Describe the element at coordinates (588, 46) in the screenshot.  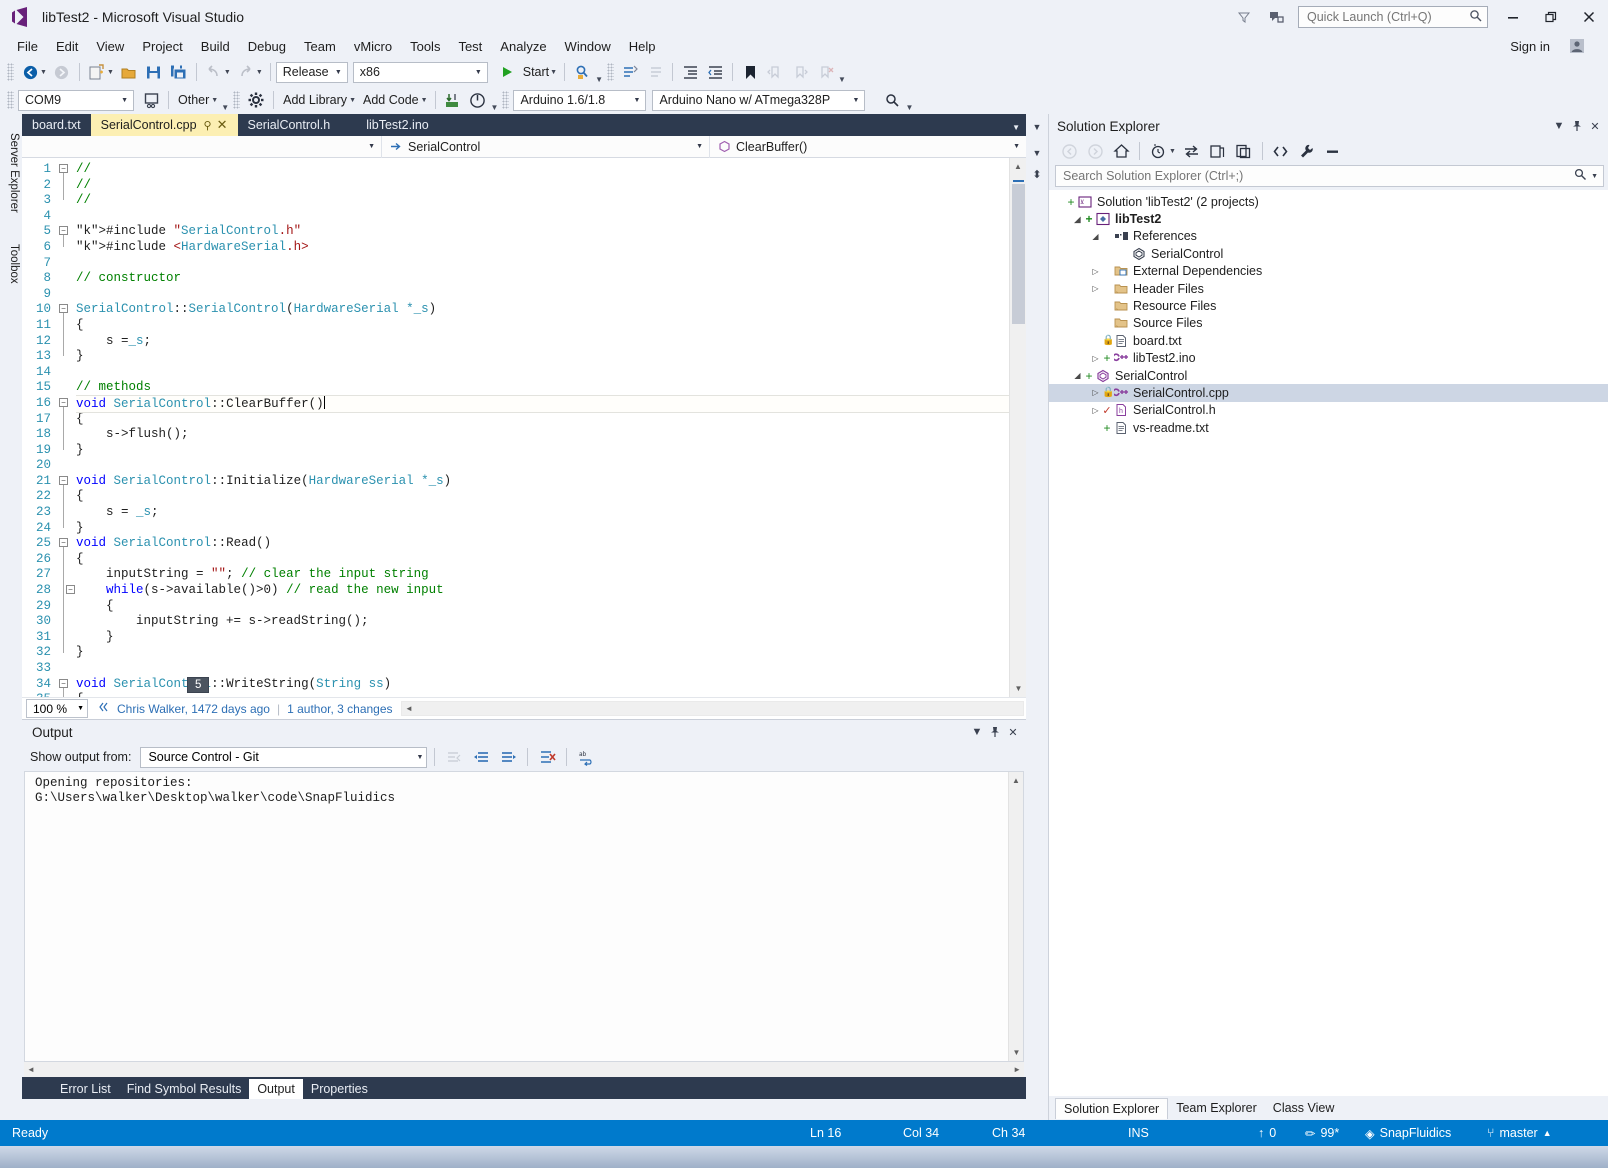
I see `menu-window: Window` at that location.